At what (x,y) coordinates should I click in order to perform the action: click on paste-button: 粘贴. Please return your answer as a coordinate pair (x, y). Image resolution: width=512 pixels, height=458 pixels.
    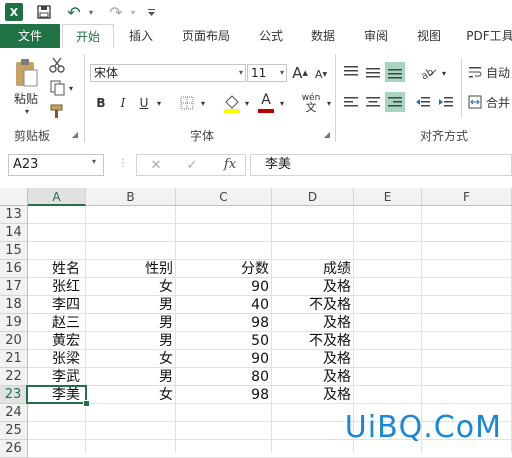
    Looking at the image, I should click on (26, 98).